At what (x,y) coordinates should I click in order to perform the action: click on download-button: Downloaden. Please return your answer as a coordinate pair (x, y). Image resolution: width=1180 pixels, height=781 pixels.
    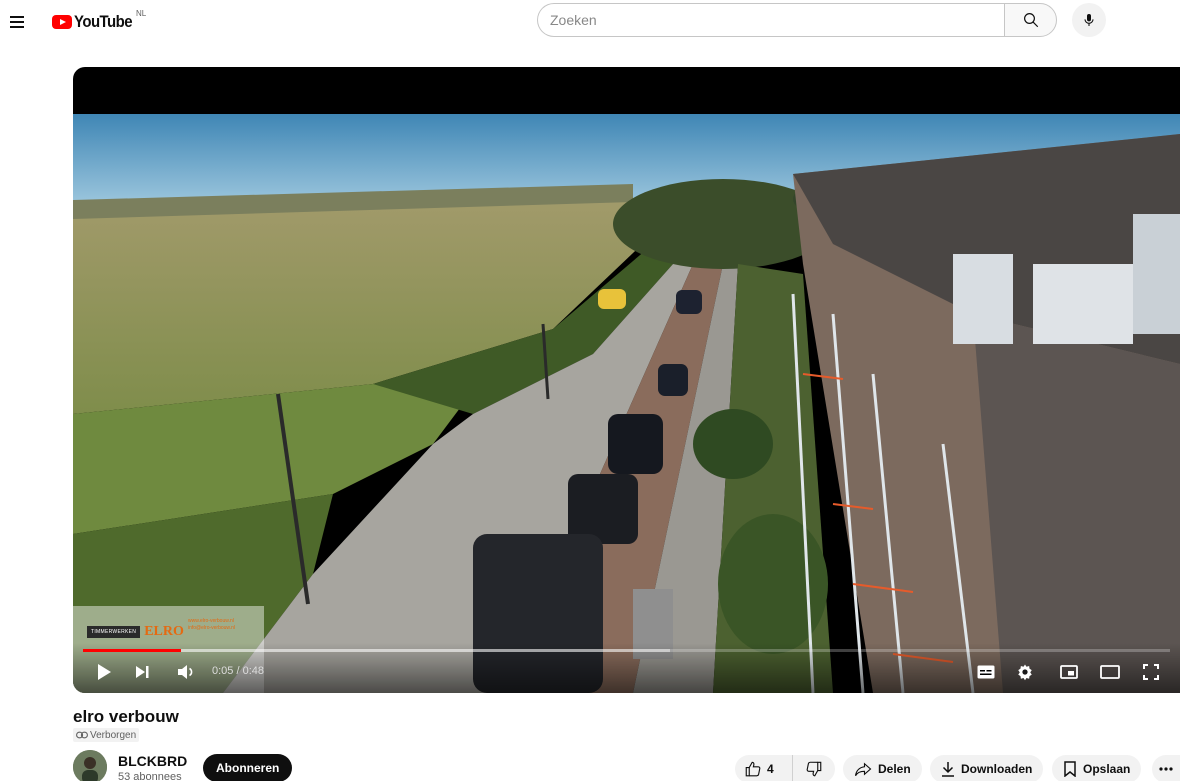
    Looking at the image, I should click on (987, 768).